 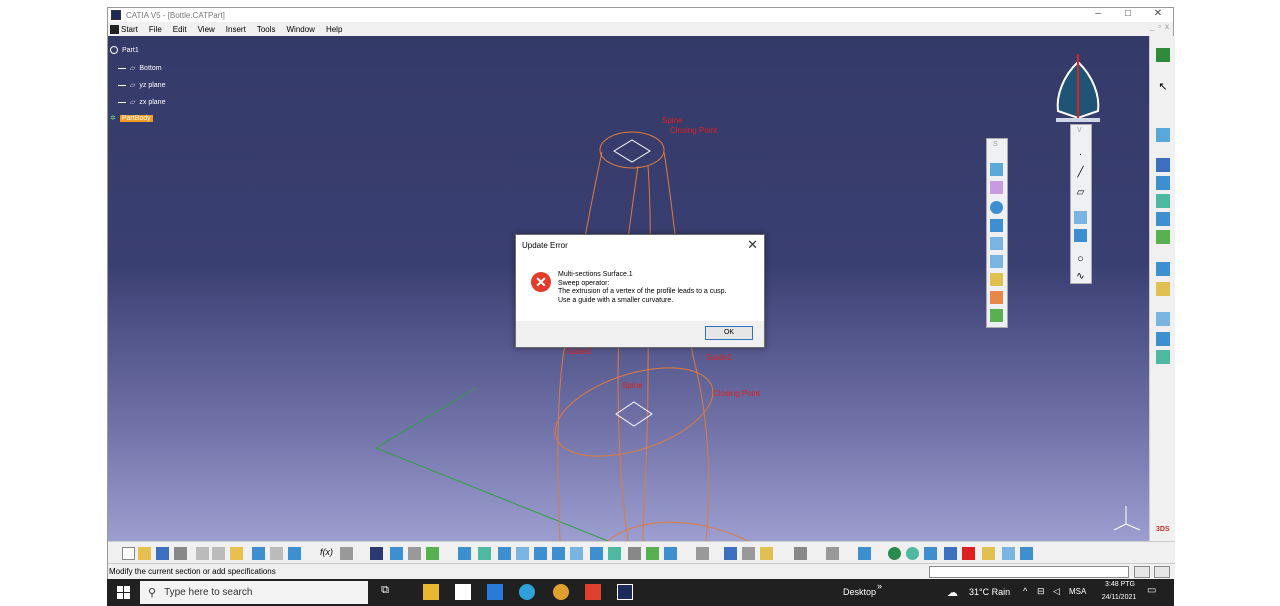 What do you see at coordinates (1080, 217) in the screenshot?
I see `projection-icon` at bounding box center [1080, 217].